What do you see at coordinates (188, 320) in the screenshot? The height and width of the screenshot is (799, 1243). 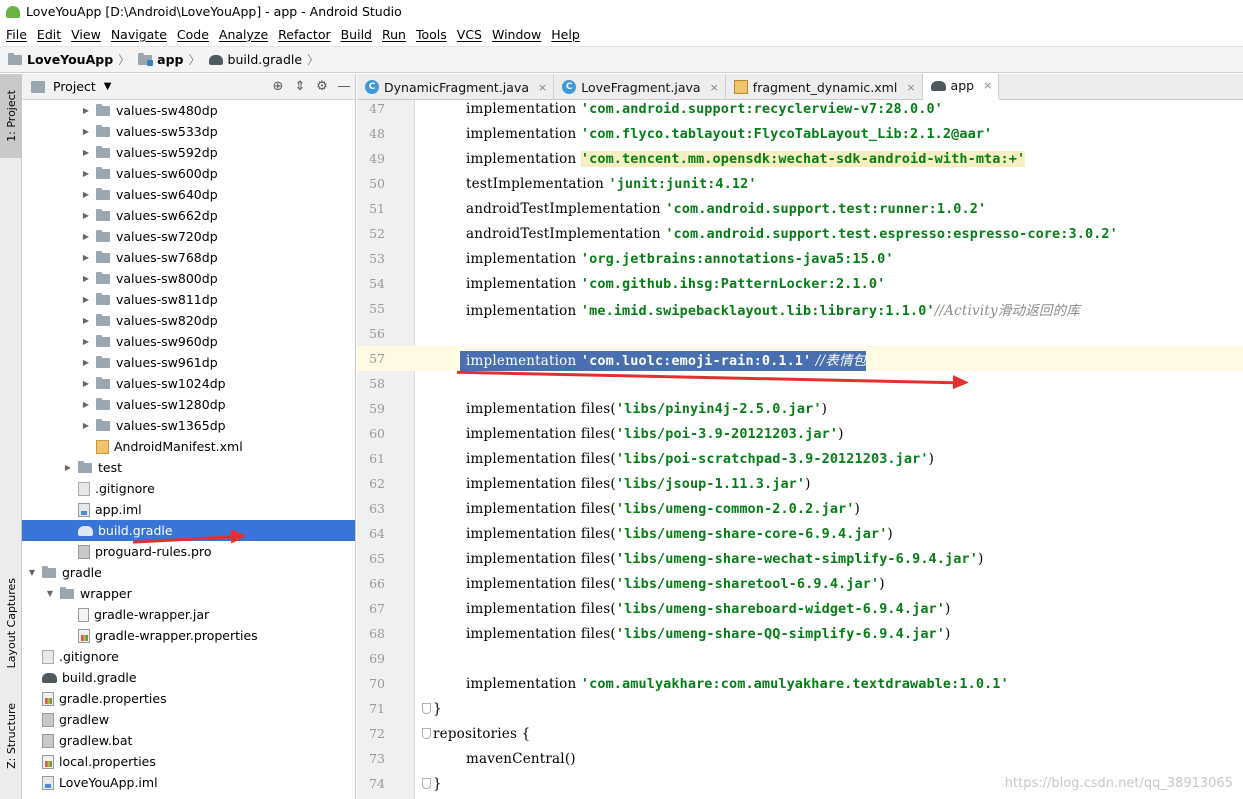 I see `tree-item: ▶ values-sw820dp` at bounding box center [188, 320].